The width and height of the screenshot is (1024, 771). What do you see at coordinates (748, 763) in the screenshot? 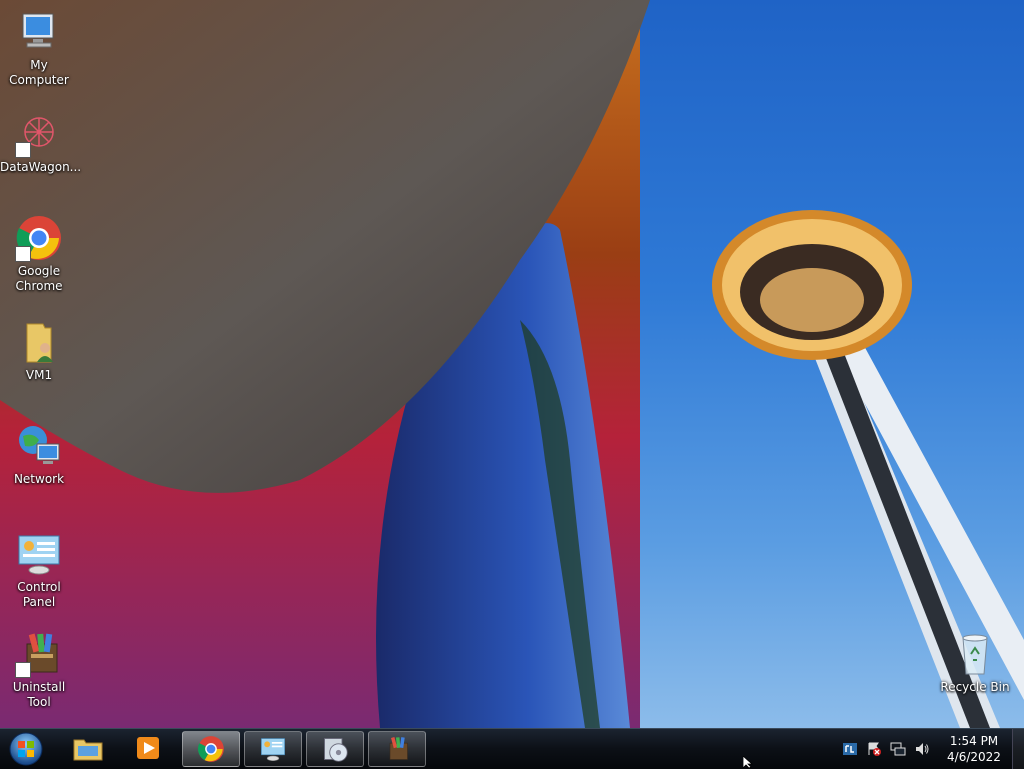
I see `mouse-cursor-icon` at bounding box center [748, 763].